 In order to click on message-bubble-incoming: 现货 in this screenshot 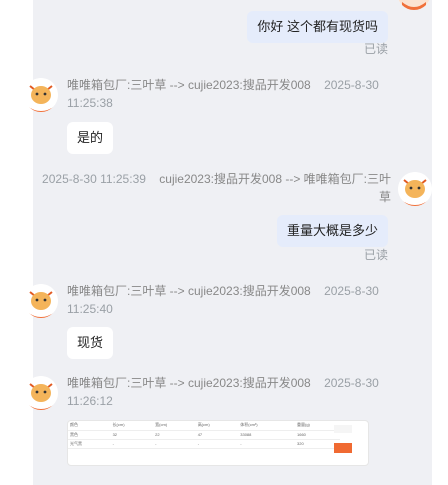, I will do `click(90, 343)`.